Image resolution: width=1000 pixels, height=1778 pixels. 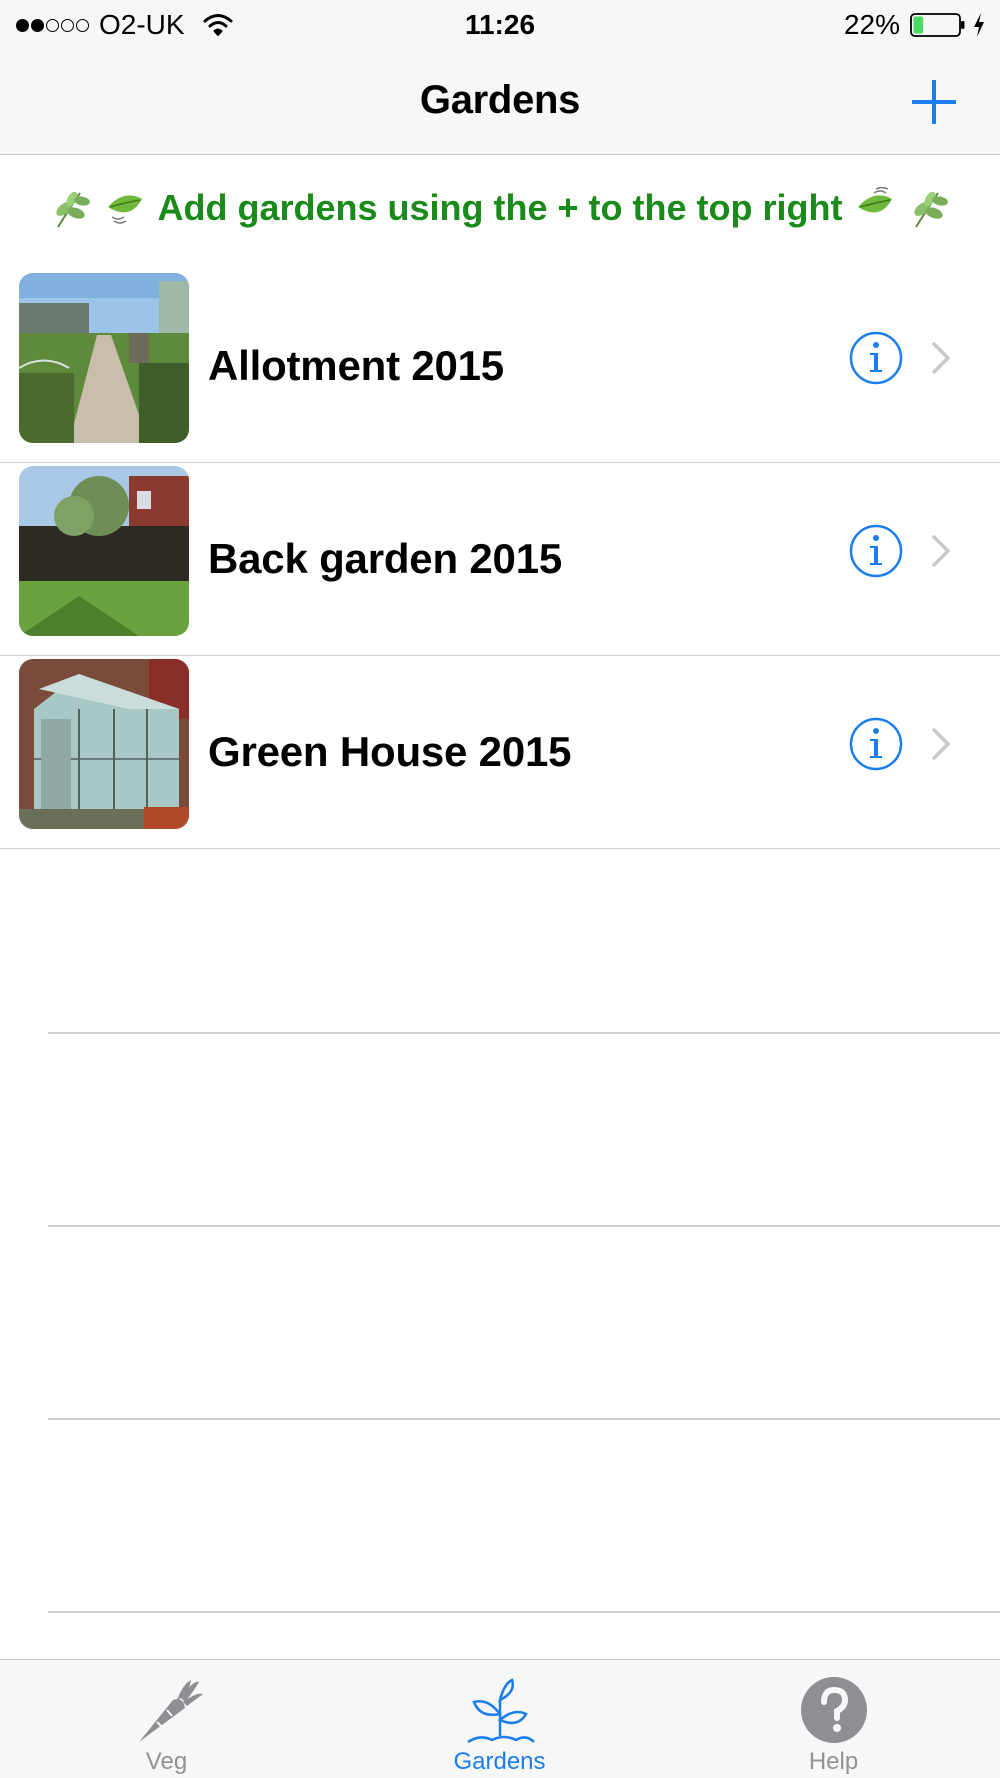 I want to click on add-gardens-hint: Add gardens using the + to the top right, so click(x=500, y=207).